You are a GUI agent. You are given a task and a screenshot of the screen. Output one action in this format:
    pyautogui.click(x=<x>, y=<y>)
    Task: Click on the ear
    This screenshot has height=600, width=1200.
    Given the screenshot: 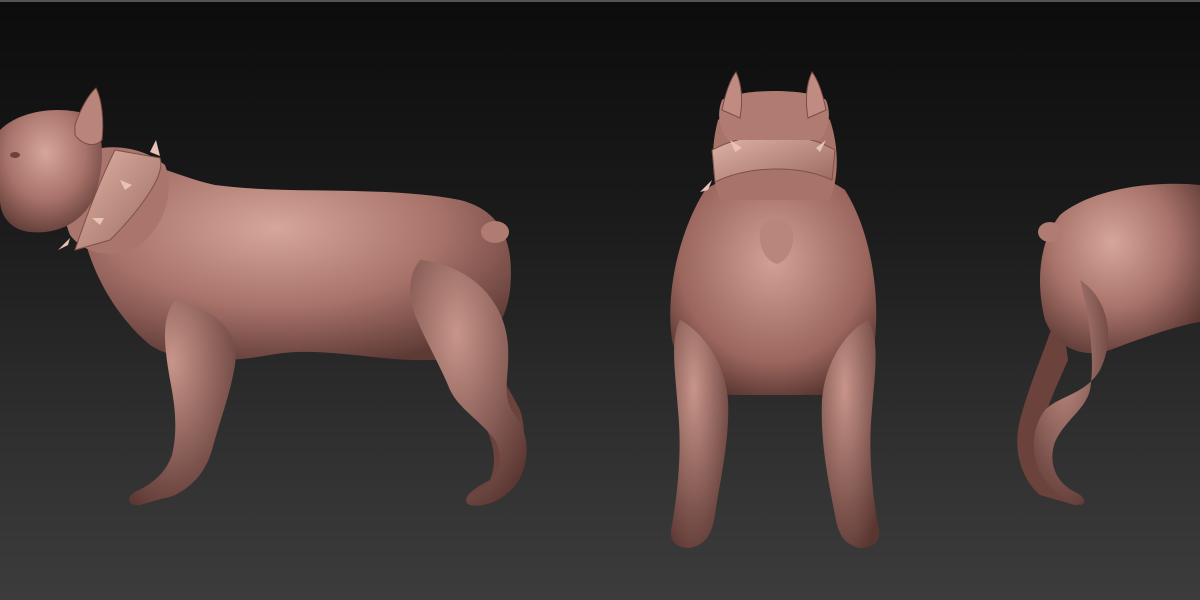 What is the action you would take?
    pyautogui.click(x=89, y=116)
    